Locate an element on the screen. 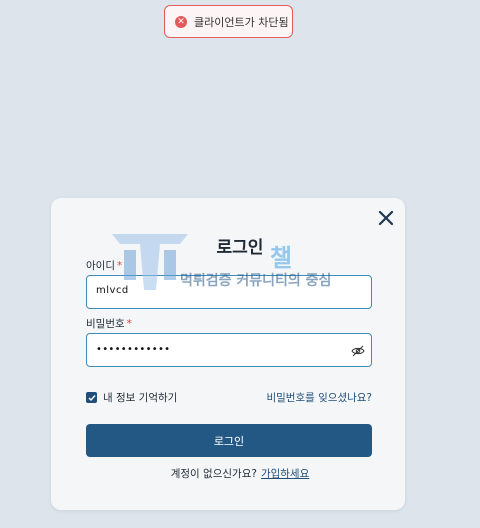  remember-me: 내 정보 기억하기 is located at coordinates (131, 397).